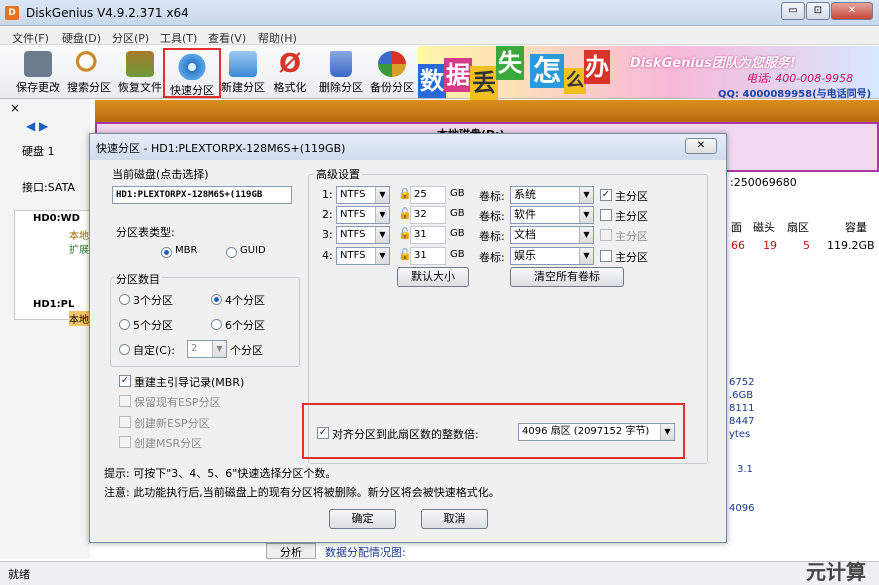  Describe the element at coordinates (246, 350) in the screenshot. I see `custom-count-unit: 个分区` at that location.